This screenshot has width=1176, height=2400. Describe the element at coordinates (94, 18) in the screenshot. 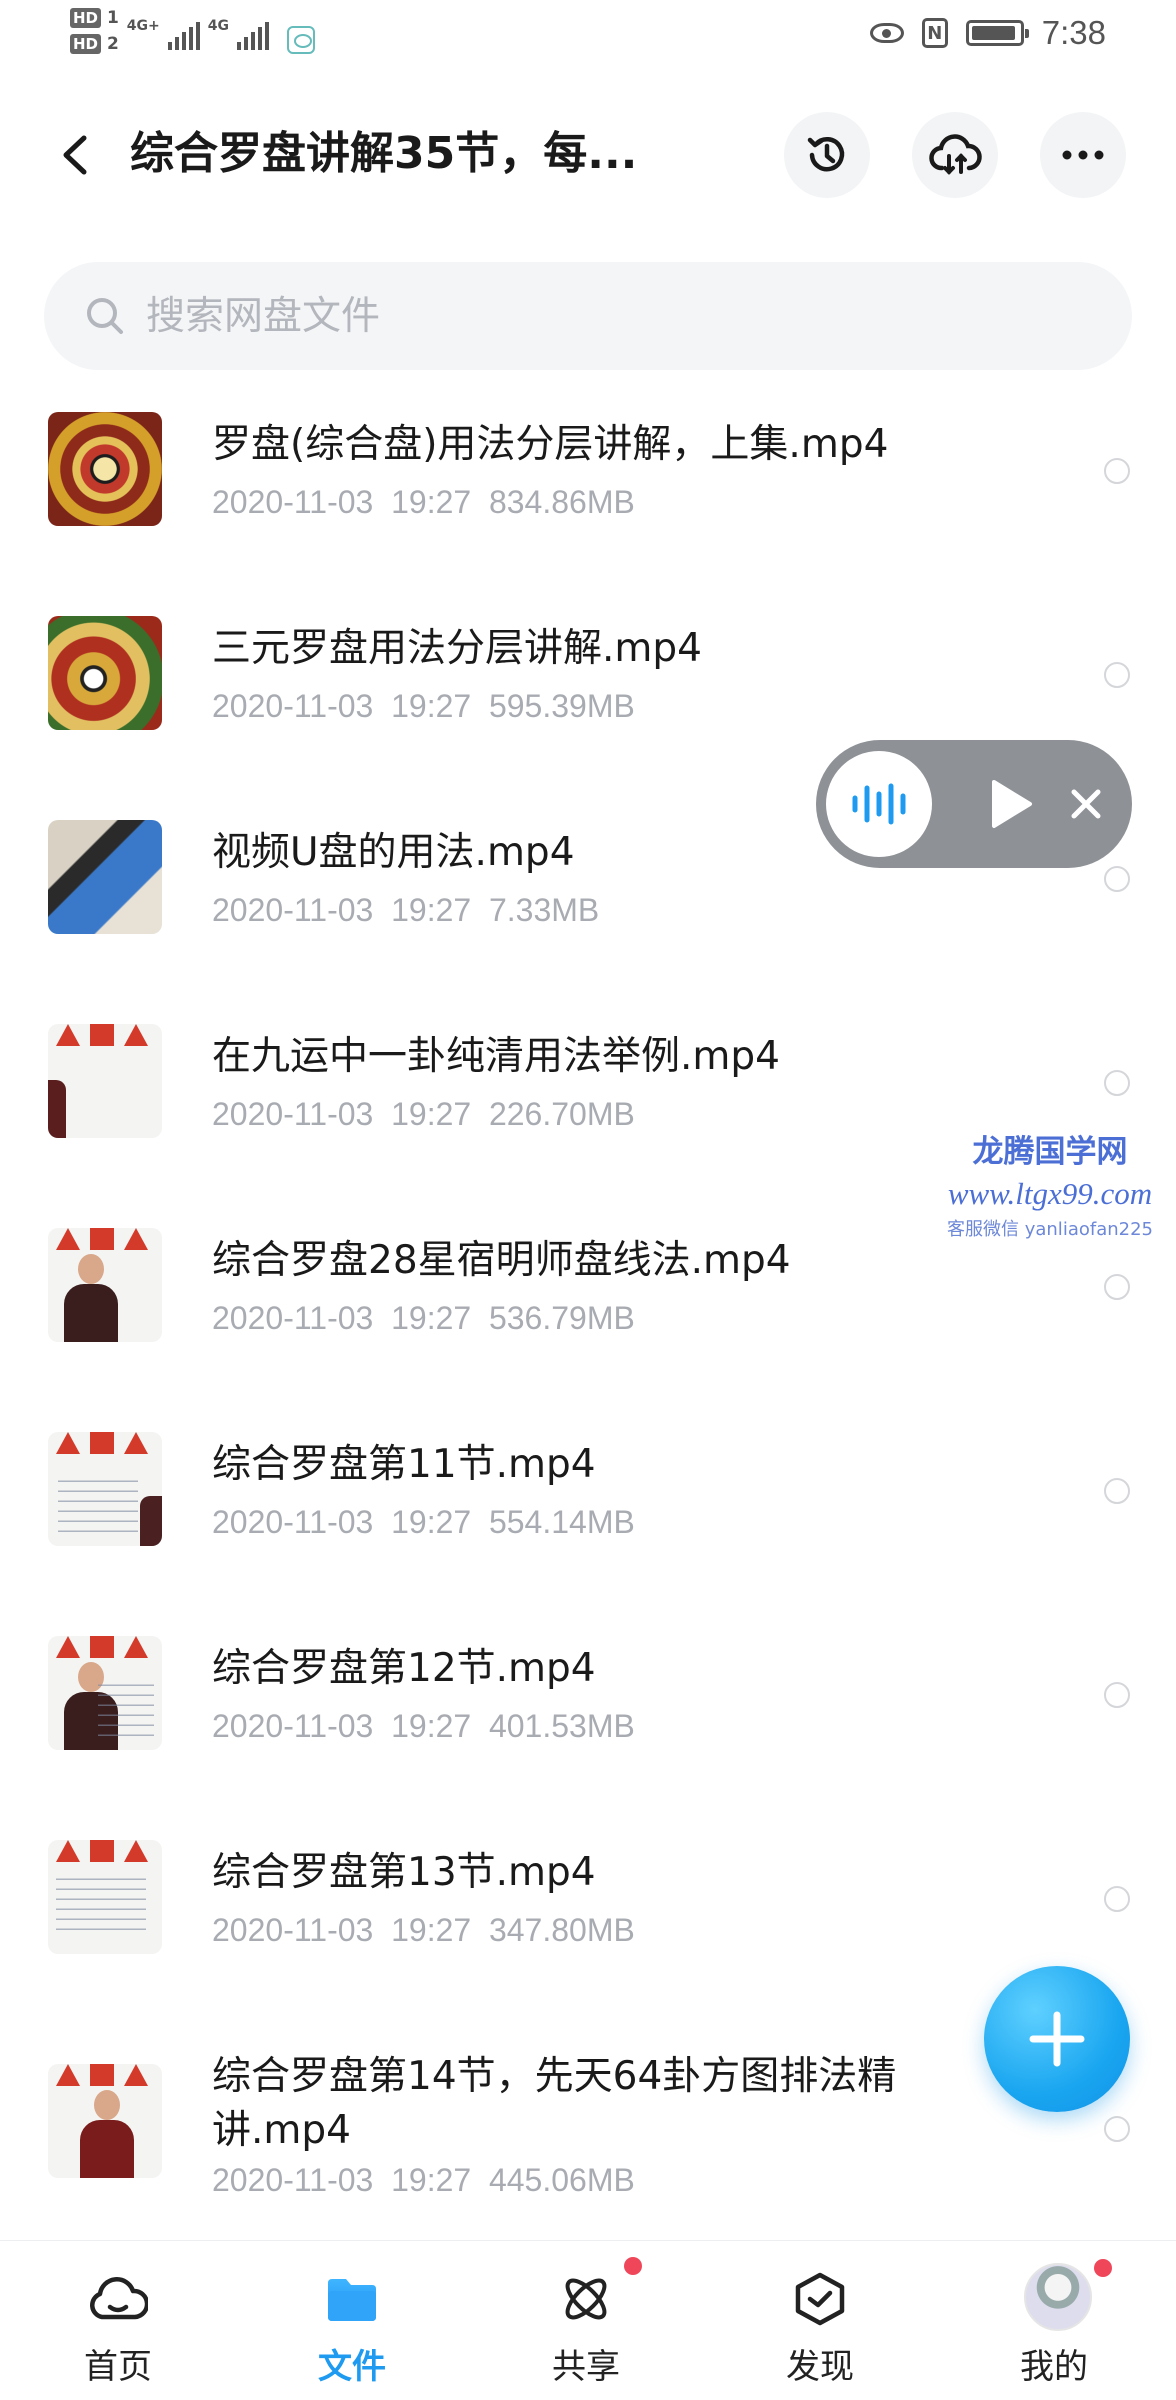

I see `hd1-indicator: HD 1` at that location.